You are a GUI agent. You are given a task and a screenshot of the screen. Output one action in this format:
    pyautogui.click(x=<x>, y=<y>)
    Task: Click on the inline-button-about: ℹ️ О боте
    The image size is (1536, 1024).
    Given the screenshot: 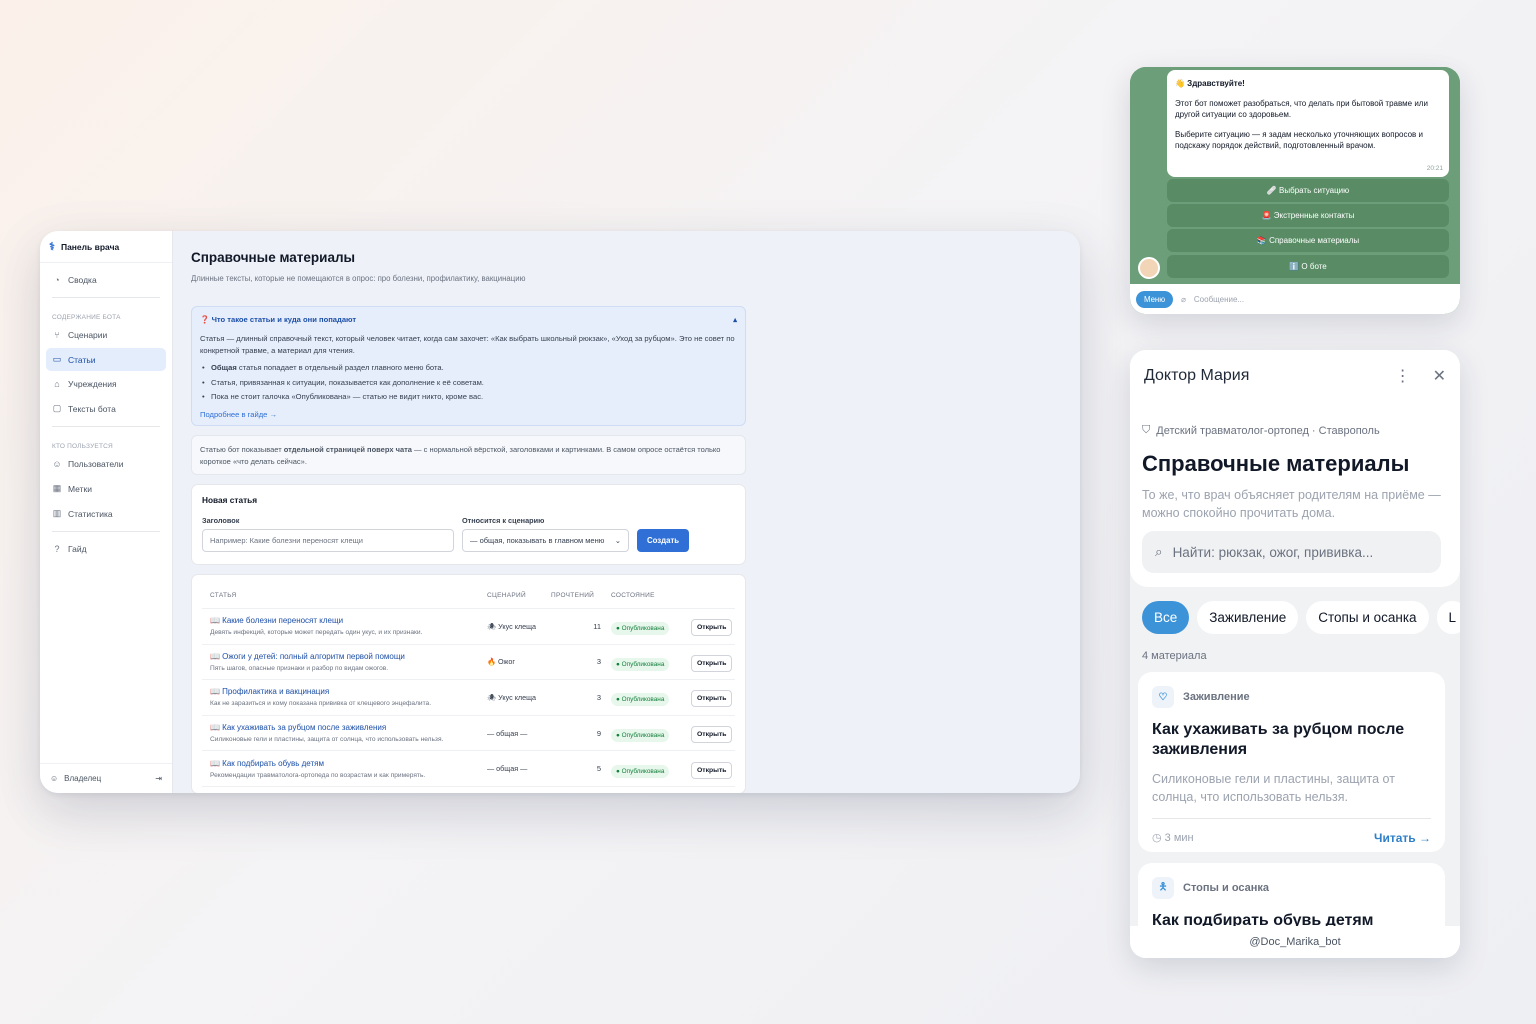 What is the action you would take?
    pyautogui.click(x=1308, y=266)
    